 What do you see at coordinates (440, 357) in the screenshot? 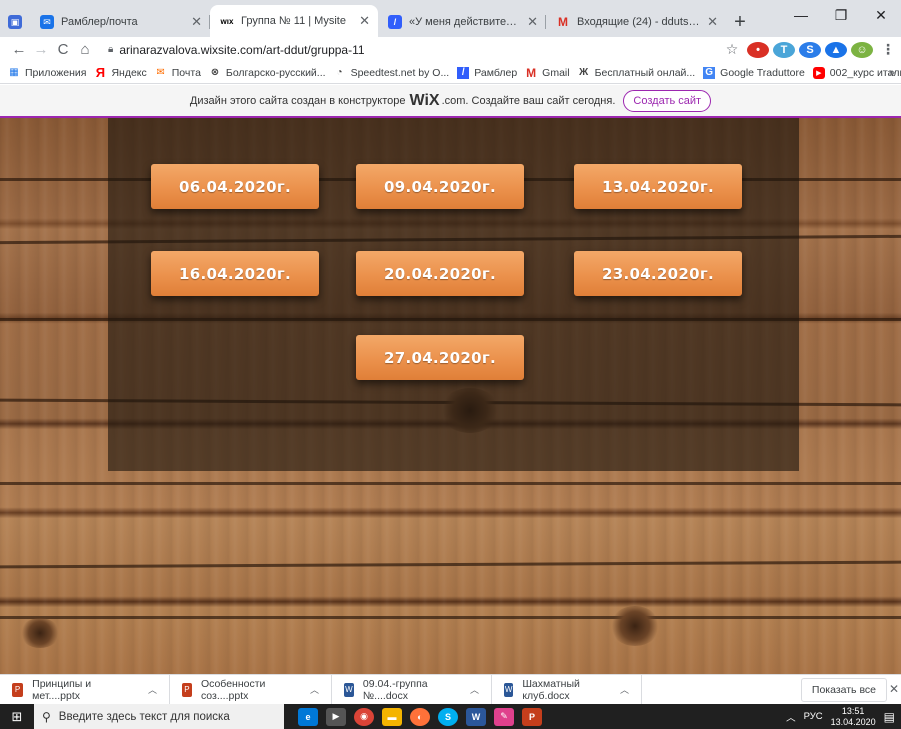
I see `date-button-27-04: 27.04.2020г.` at bounding box center [440, 357].